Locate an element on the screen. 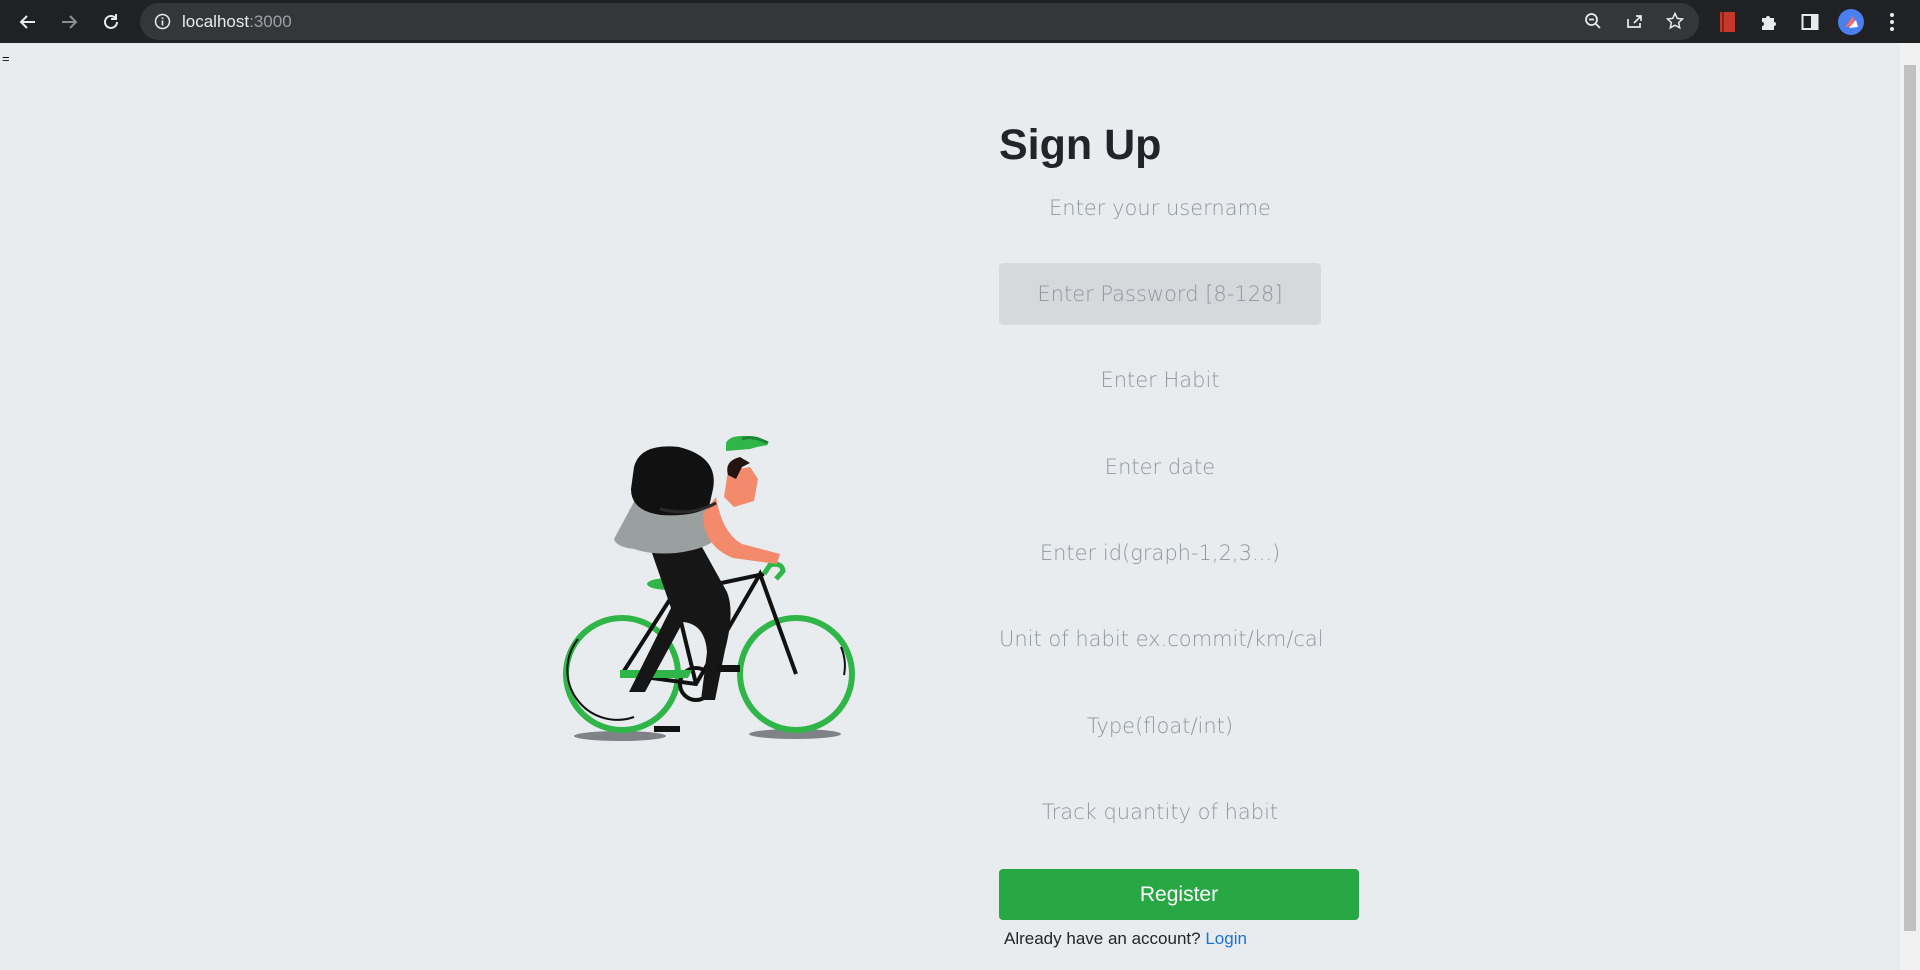  vertical-scrollbar is located at coordinates (1910, 506).